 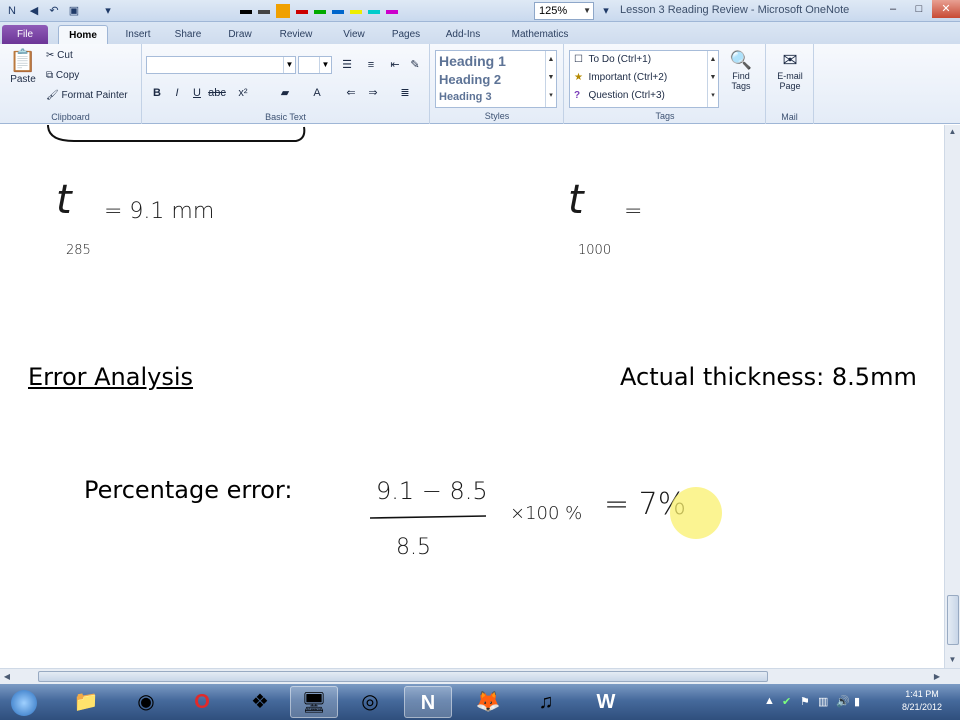 What do you see at coordinates (465, 97) in the screenshot?
I see `style-heading-3: Heading 3` at bounding box center [465, 97].